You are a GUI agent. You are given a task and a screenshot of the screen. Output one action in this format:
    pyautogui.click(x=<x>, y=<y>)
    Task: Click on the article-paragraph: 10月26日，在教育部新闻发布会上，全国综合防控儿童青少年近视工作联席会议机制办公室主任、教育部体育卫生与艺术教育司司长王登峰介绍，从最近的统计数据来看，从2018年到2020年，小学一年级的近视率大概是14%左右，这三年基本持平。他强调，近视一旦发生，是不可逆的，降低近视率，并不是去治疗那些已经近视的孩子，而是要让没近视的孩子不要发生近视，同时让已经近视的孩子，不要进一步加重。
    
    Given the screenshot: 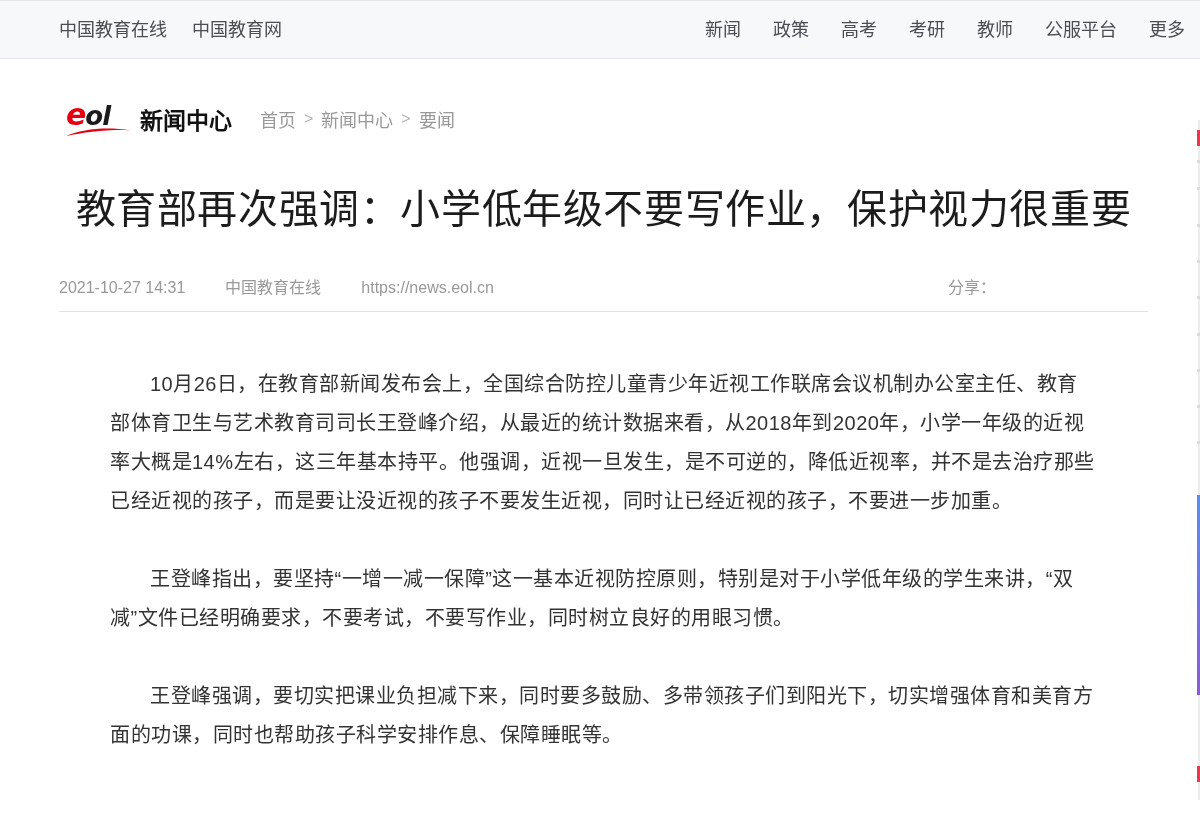 What is the action you would take?
    pyautogui.click(x=602, y=443)
    